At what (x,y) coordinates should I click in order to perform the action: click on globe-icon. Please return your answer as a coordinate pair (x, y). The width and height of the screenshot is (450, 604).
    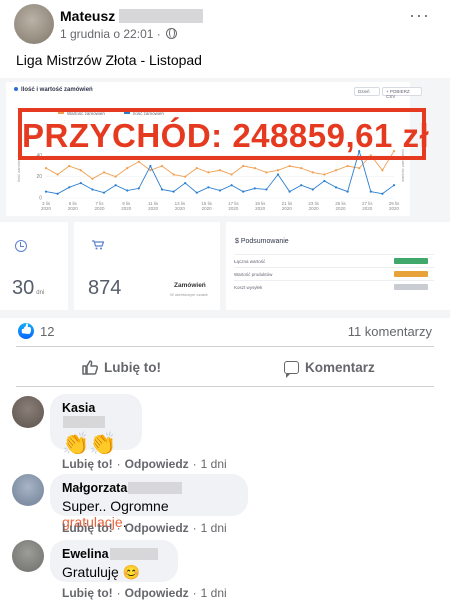
    Looking at the image, I should click on (172, 33).